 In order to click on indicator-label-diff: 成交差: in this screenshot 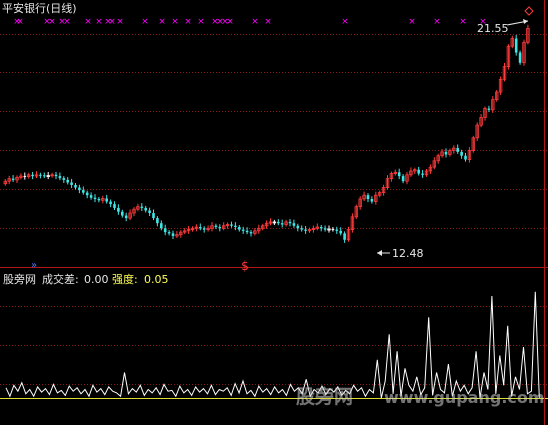, I will do `click(60, 279)`.